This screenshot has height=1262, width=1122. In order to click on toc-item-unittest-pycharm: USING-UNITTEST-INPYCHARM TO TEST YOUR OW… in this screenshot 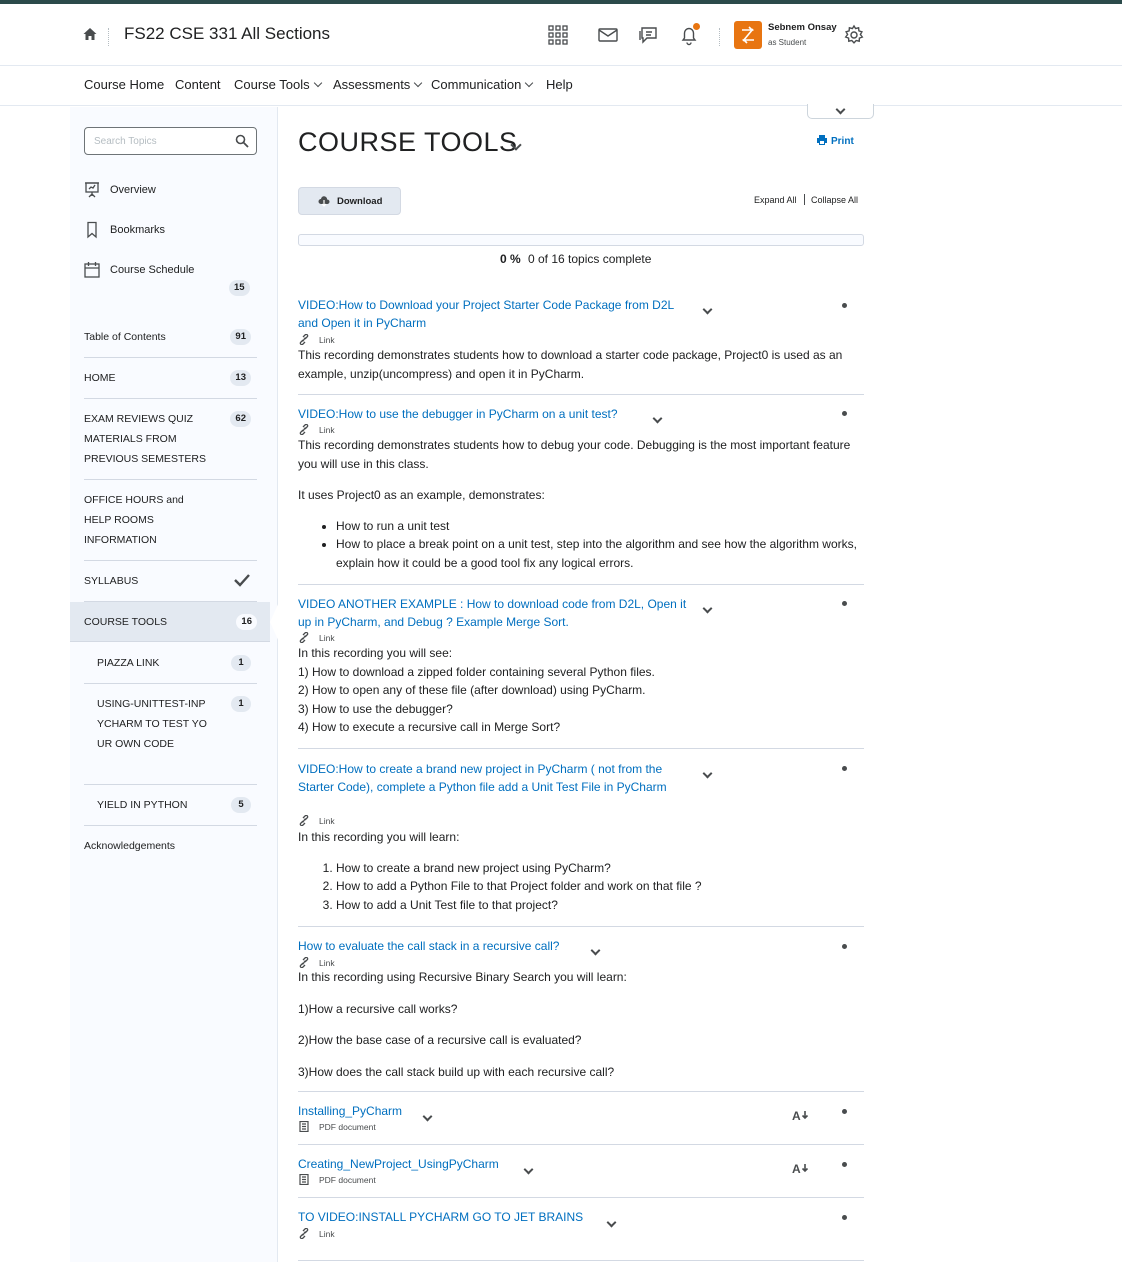, I will do `click(170, 739)`.